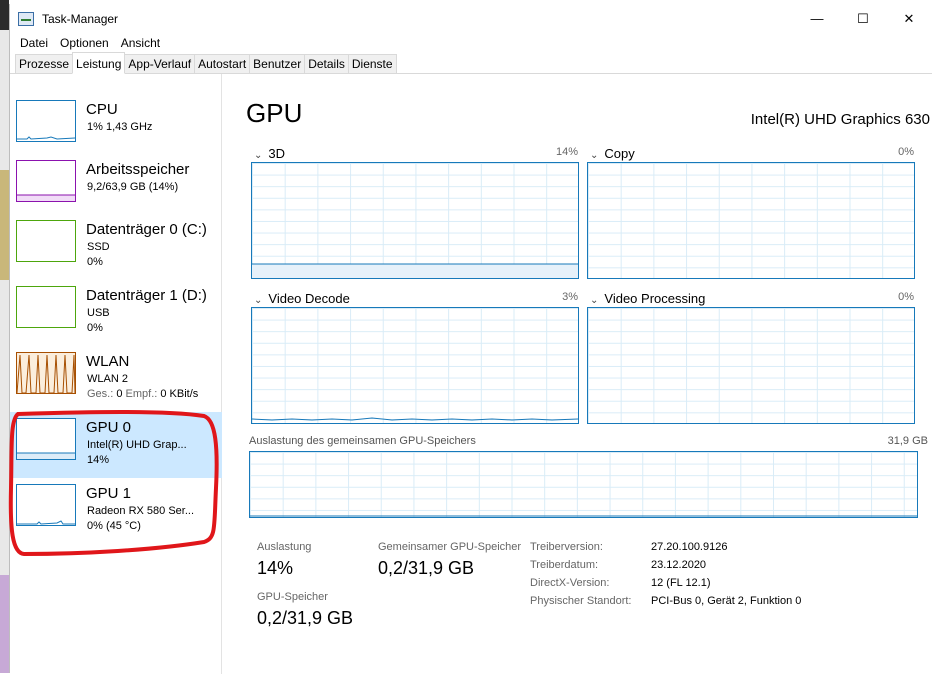 Image resolution: width=932 pixels, height=674 pixels. Describe the element at coordinates (44, 63) in the screenshot. I see `tab-prozesse: Prozesse` at that location.